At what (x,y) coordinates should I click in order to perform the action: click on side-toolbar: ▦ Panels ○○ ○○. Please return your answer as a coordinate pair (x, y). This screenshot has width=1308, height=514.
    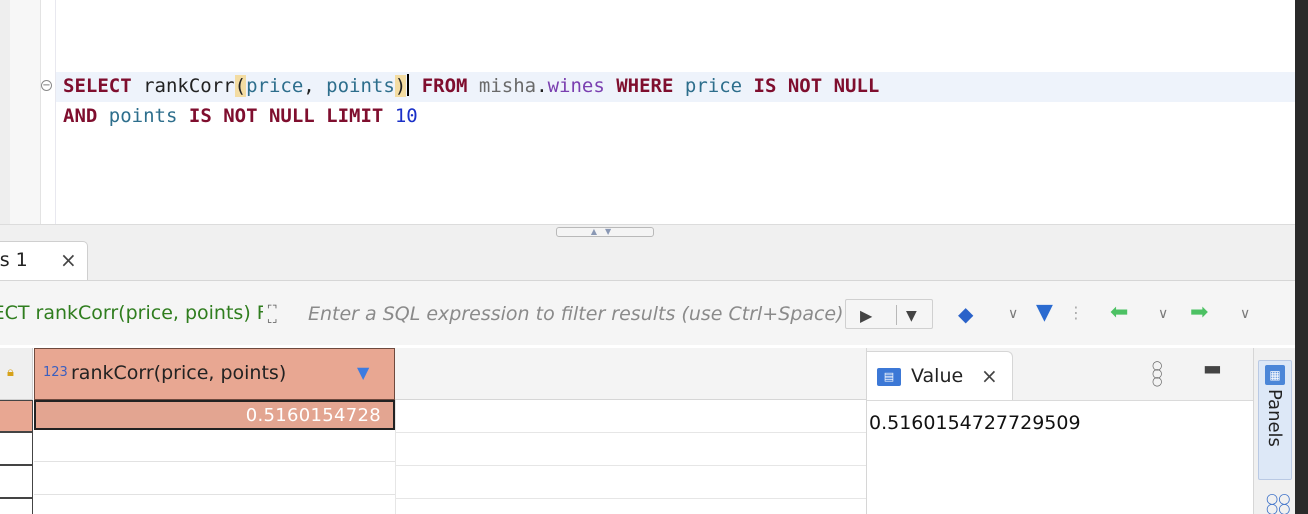
    Looking at the image, I should click on (1274, 431).